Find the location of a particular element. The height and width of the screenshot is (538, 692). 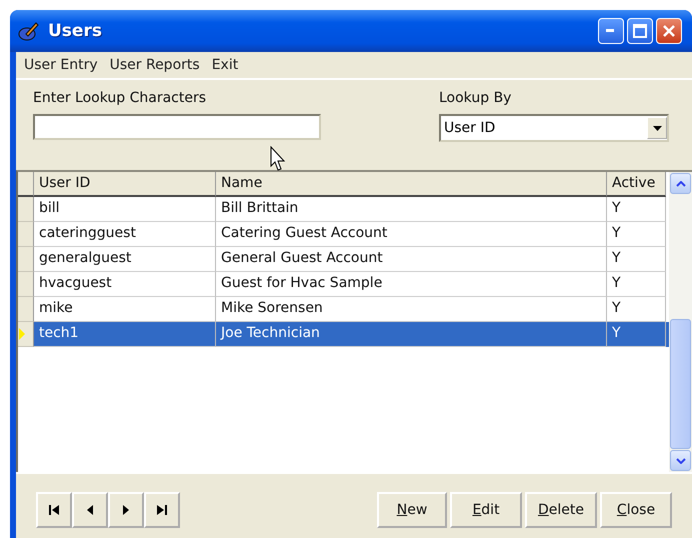

close-icon is located at coordinates (669, 31).